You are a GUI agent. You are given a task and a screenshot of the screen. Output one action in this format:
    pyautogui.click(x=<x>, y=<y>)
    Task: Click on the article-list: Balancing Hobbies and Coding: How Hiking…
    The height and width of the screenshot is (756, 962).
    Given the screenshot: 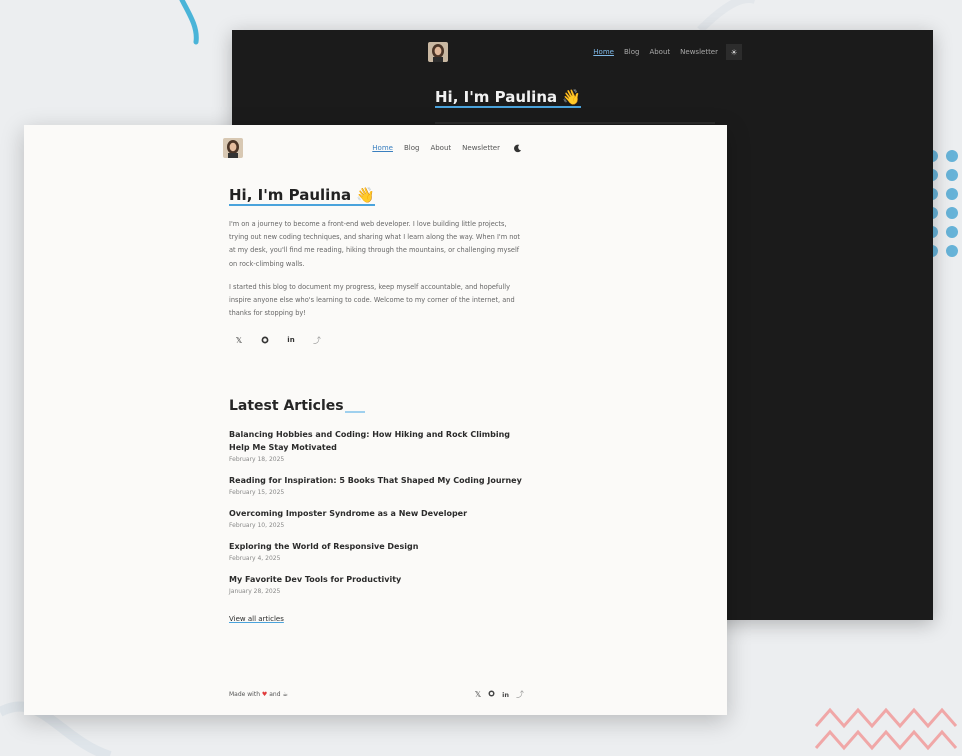 What is the action you would take?
    pyautogui.click(x=376, y=511)
    